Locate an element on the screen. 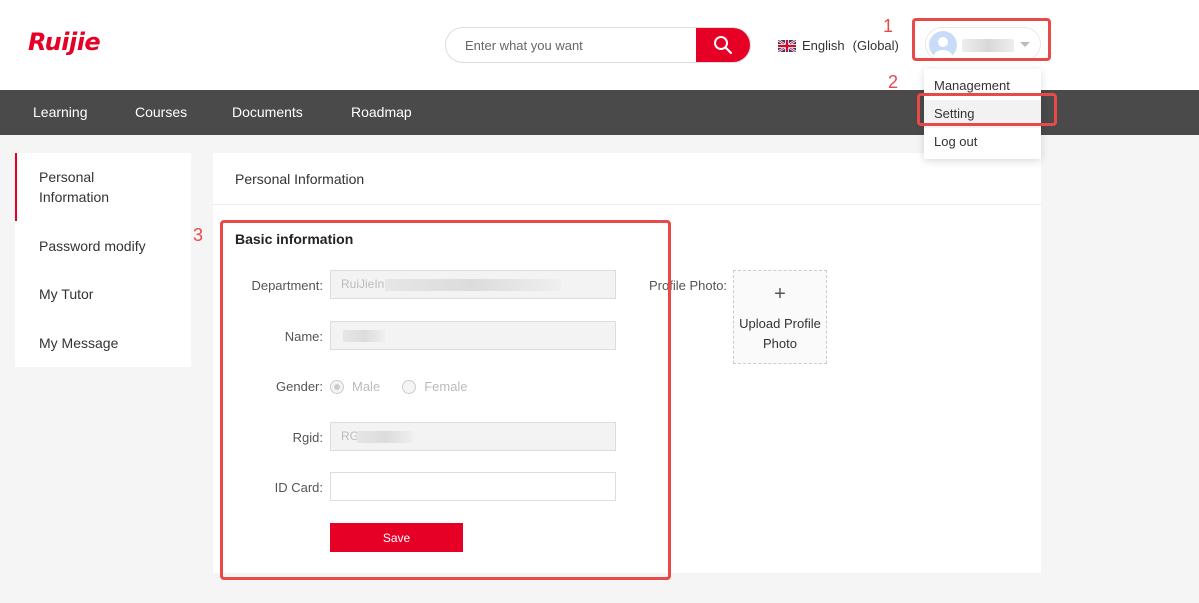 The image size is (1199, 603). gender-male-radio is located at coordinates (337, 386).